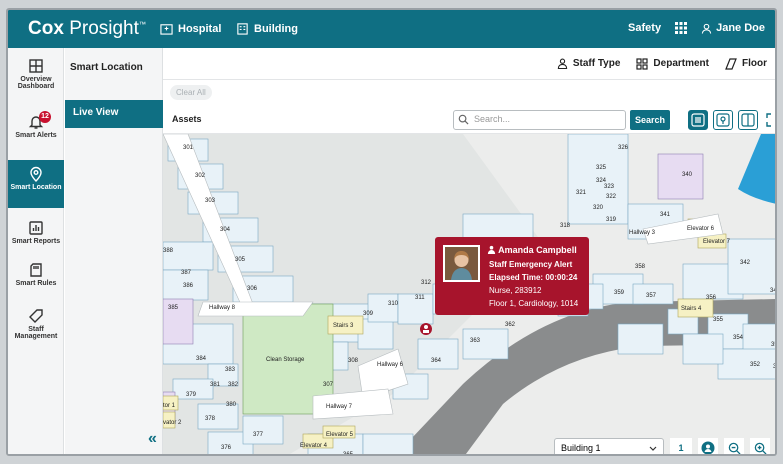  What do you see at coordinates (565, 226) in the screenshot?
I see `svg-text: 318` at bounding box center [565, 226].